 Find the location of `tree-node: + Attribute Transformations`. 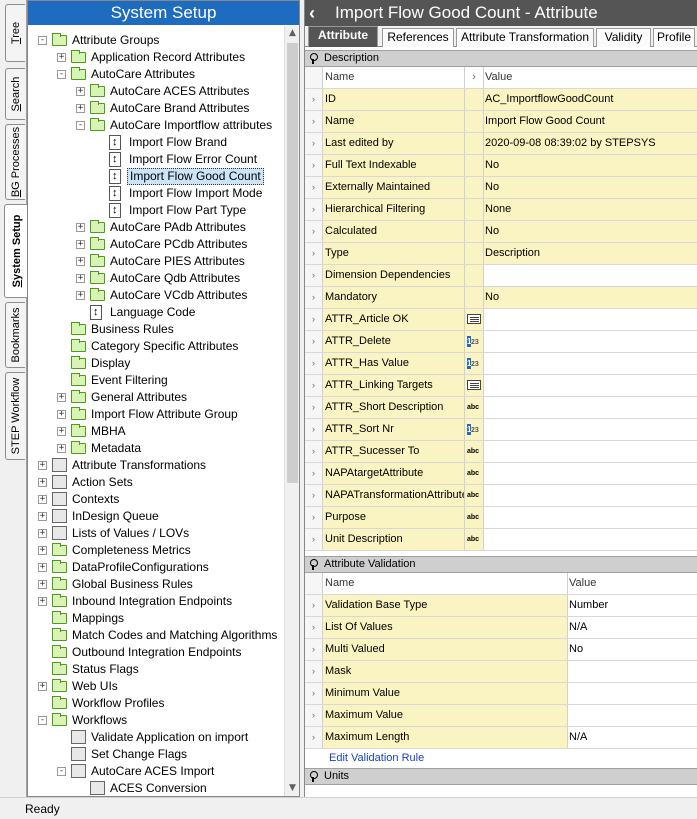

tree-node: + Attribute Transformations is located at coordinates (156, 465).